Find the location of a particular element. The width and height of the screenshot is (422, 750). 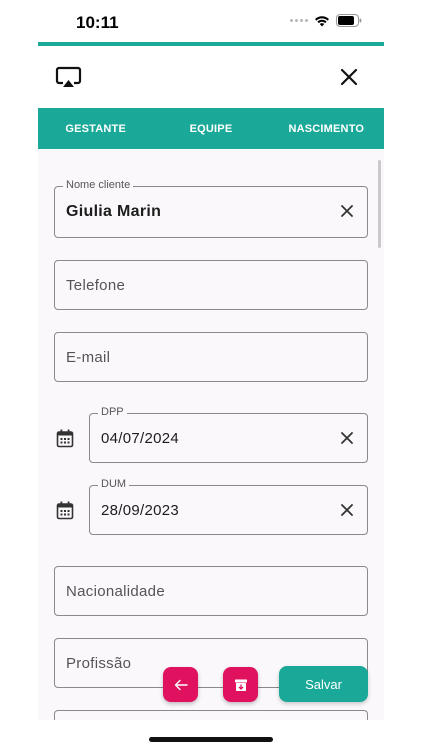

airplay-button is located at coordinates (69, 78).